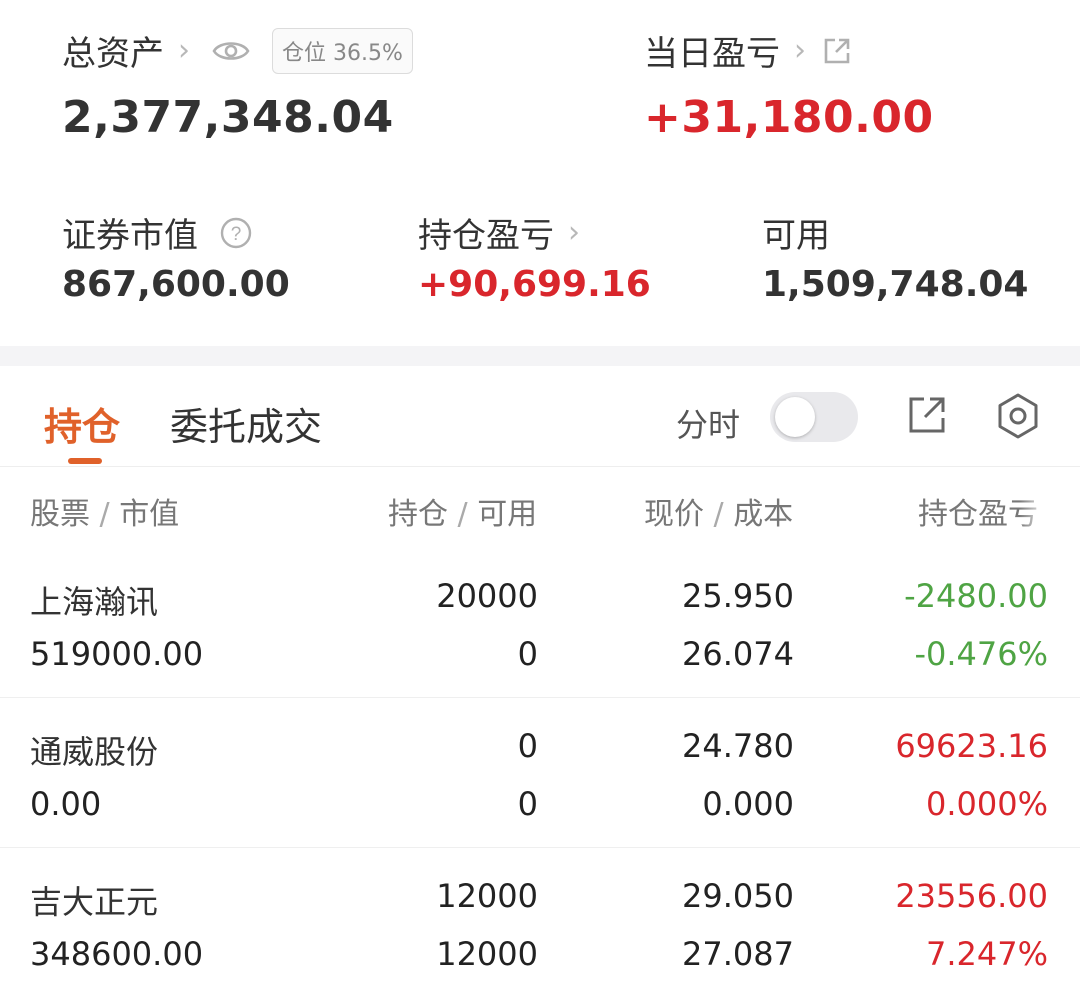 Image resolution: width=1080 pixels, height=997 pixels. Describe the element at coordinates (674, 514) in the screenshot. I see `header-current-price: 现价` at that location.